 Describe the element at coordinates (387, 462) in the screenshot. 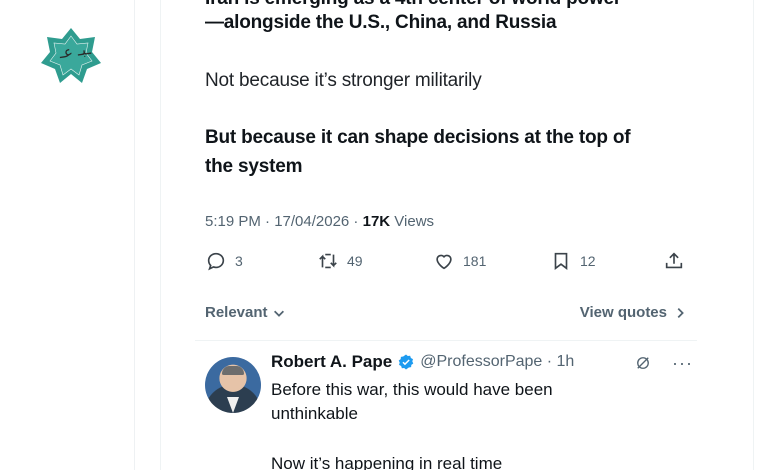

I see `reply-line-3: Now it’s happening in real time` at that location.